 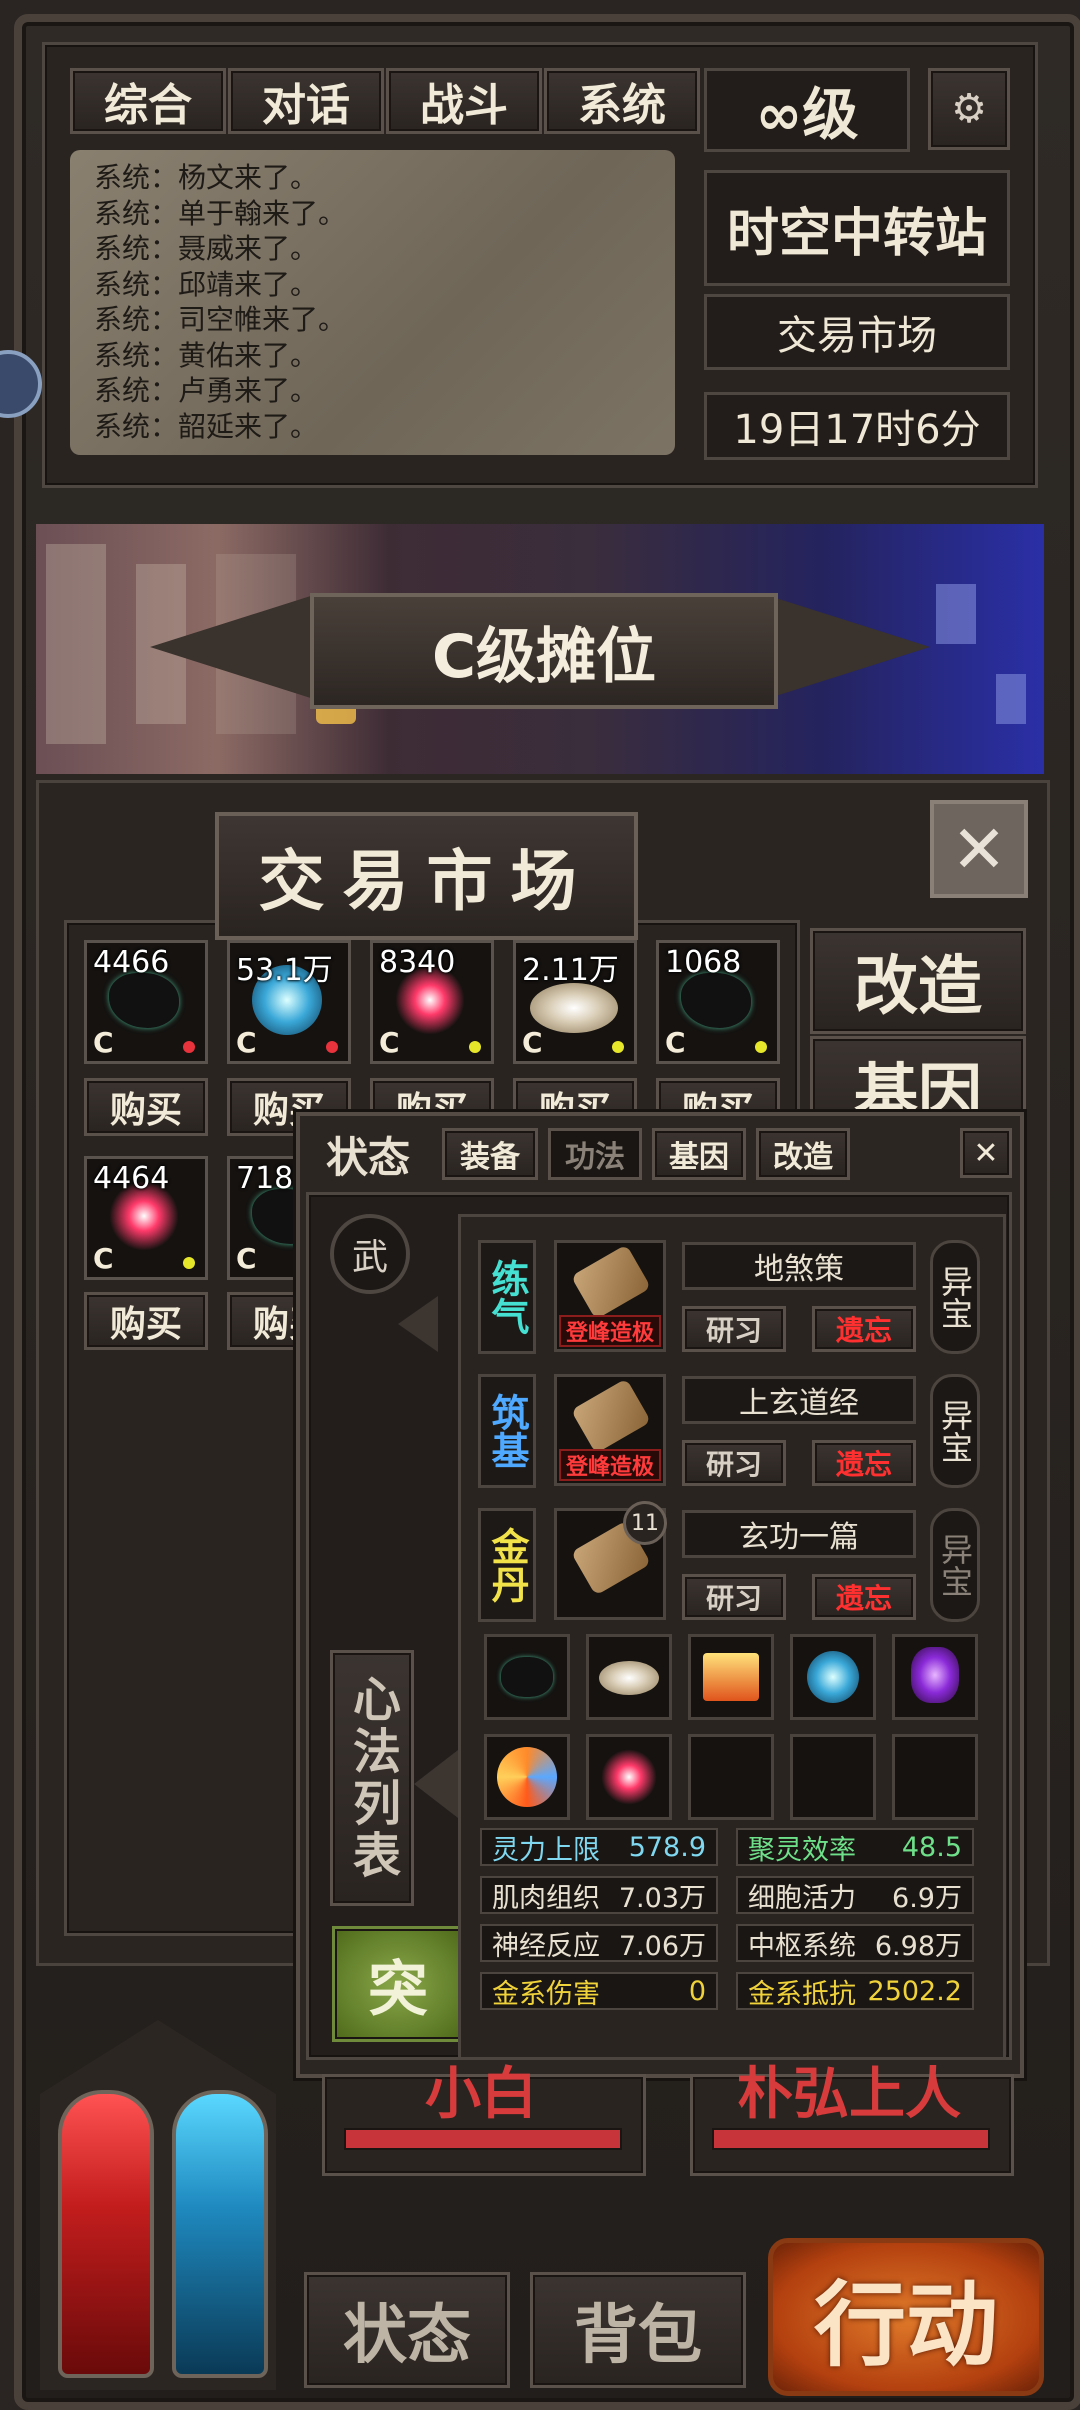 I want to click on stat-value: 2502.2, so click(x=914, y=1991).